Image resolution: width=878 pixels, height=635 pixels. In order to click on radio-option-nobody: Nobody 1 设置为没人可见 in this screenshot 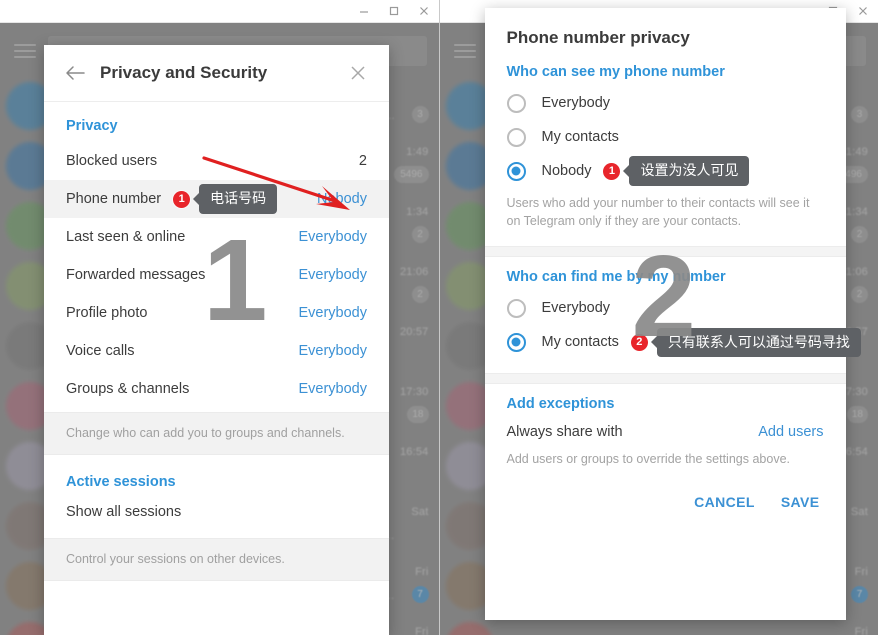, I will do `click(665, 171)`.